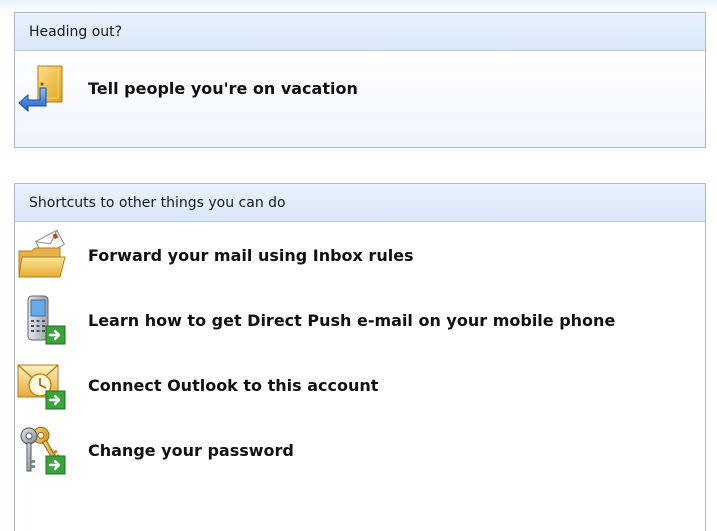 Image resolution: width=717 pixels, height=531 pixels. Describe the element at coordinates (43, 450) in the screenshot. I see `keys-icon` at that location.